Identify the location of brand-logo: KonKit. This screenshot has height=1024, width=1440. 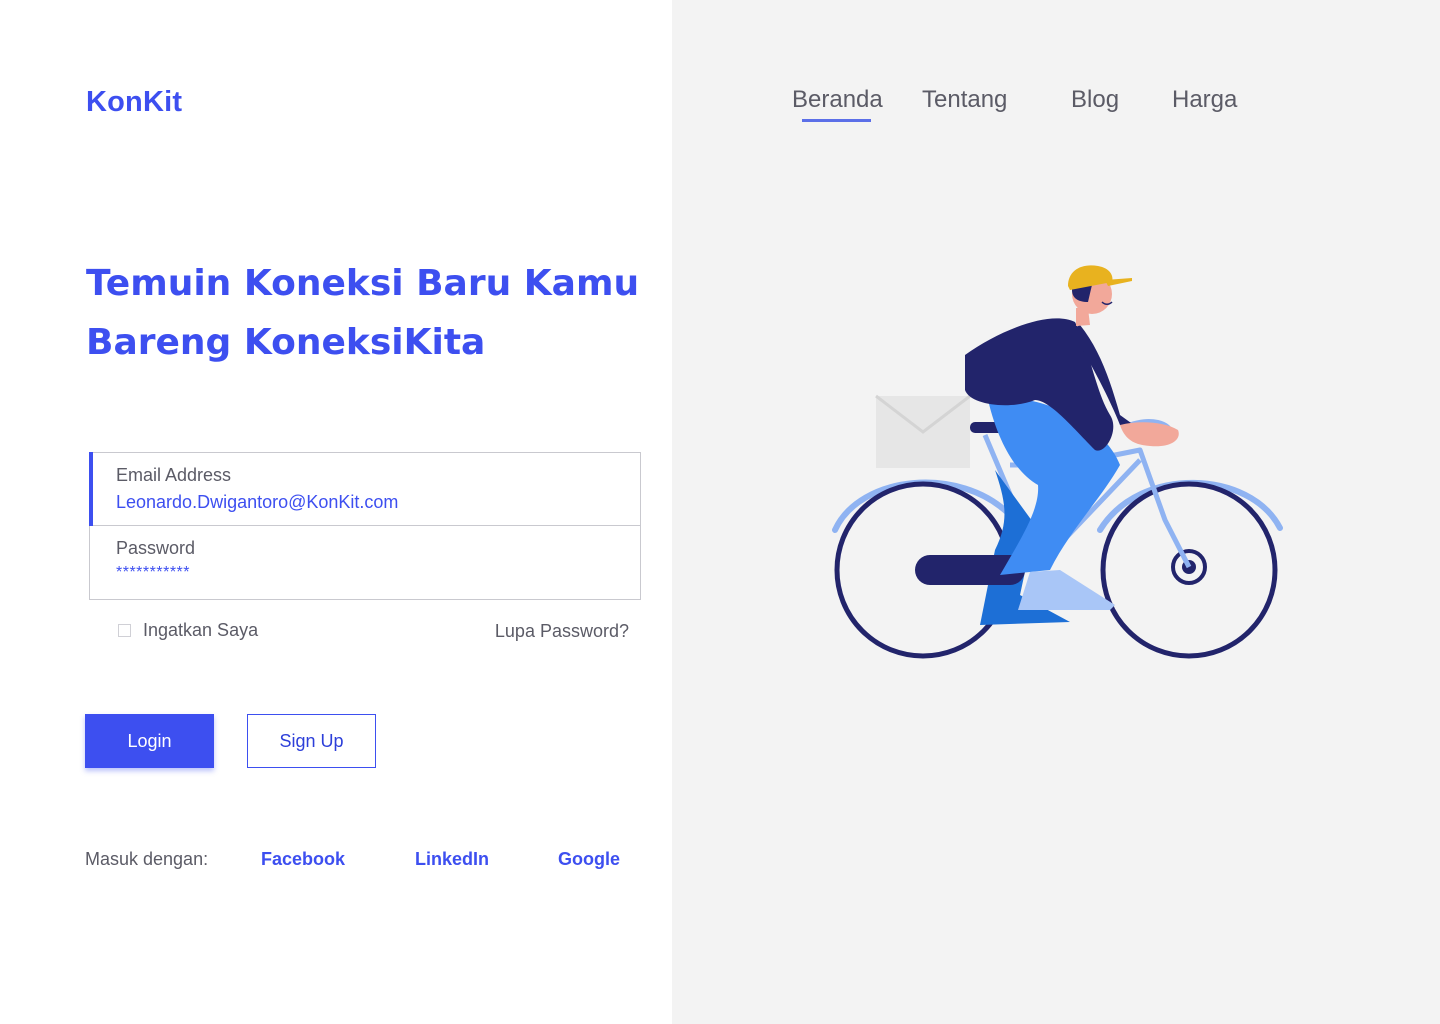
(134, 102).